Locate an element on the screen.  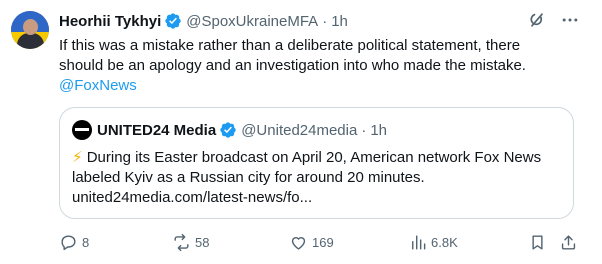
share-icon is located at coordinates (568, 242).